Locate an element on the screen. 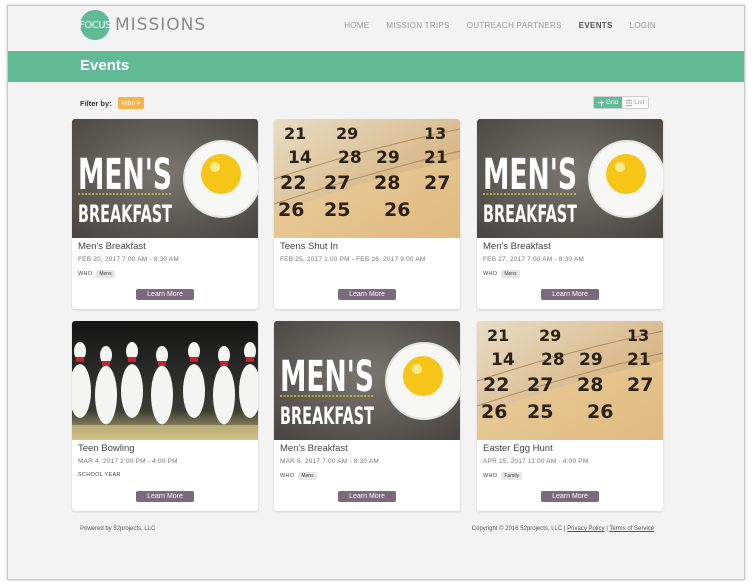 The image size is (752, 585). event-meta: SCHOOL YEAR is located at coordinates (99, 475).